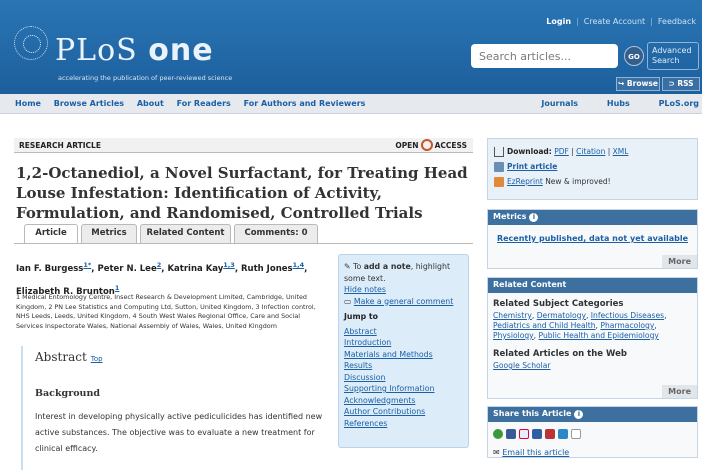  I want to click on author-affiliation-link: 1, so click(117, 288).